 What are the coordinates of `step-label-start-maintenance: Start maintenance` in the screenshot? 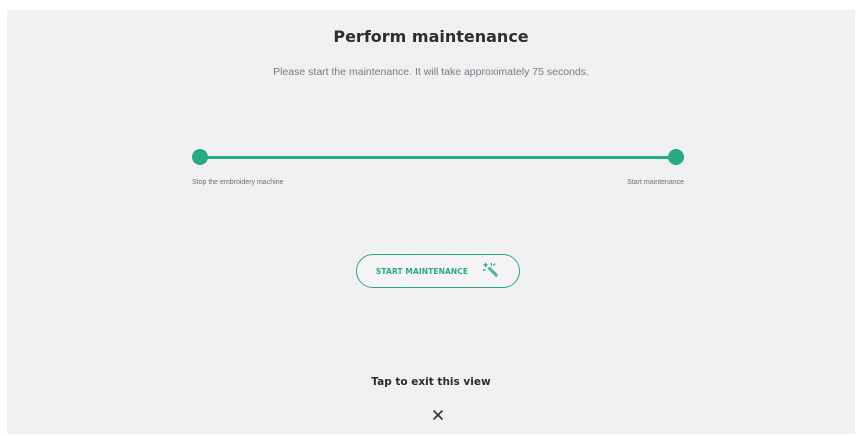 It's located at (655, 182).